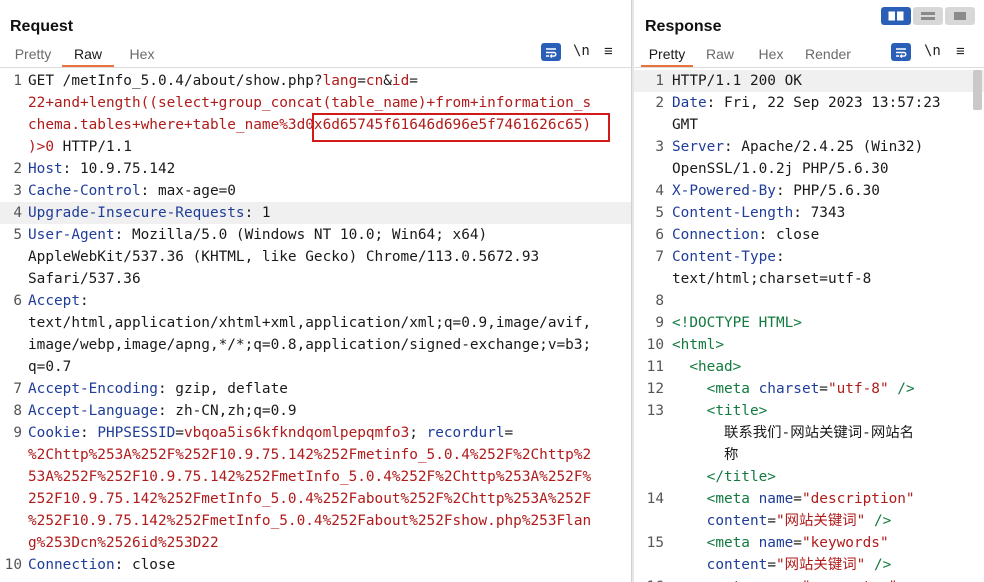 The width and height of the screenshot is (984, 582). I want to click on code-token: : PHP/5.6.30, so click(827, 191).